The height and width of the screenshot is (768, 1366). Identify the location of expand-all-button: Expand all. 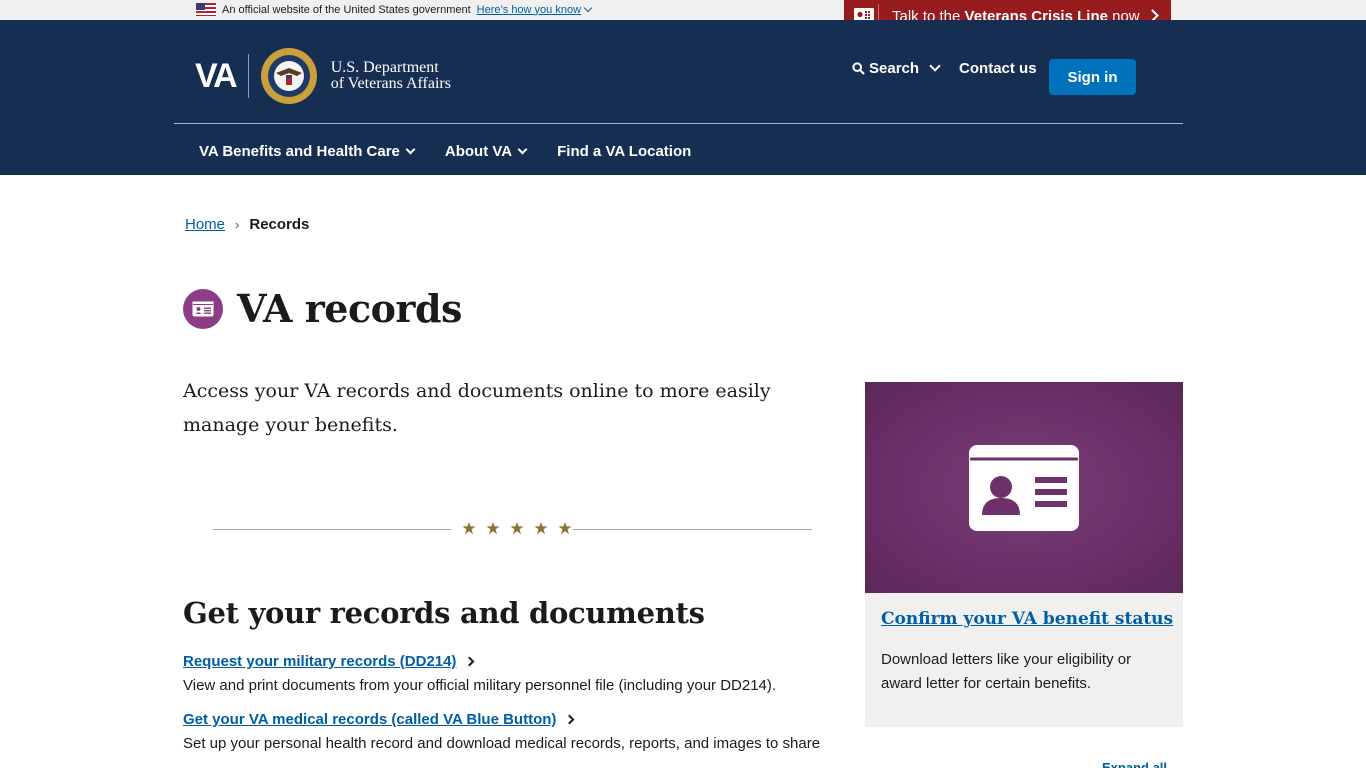
(1134, 764).